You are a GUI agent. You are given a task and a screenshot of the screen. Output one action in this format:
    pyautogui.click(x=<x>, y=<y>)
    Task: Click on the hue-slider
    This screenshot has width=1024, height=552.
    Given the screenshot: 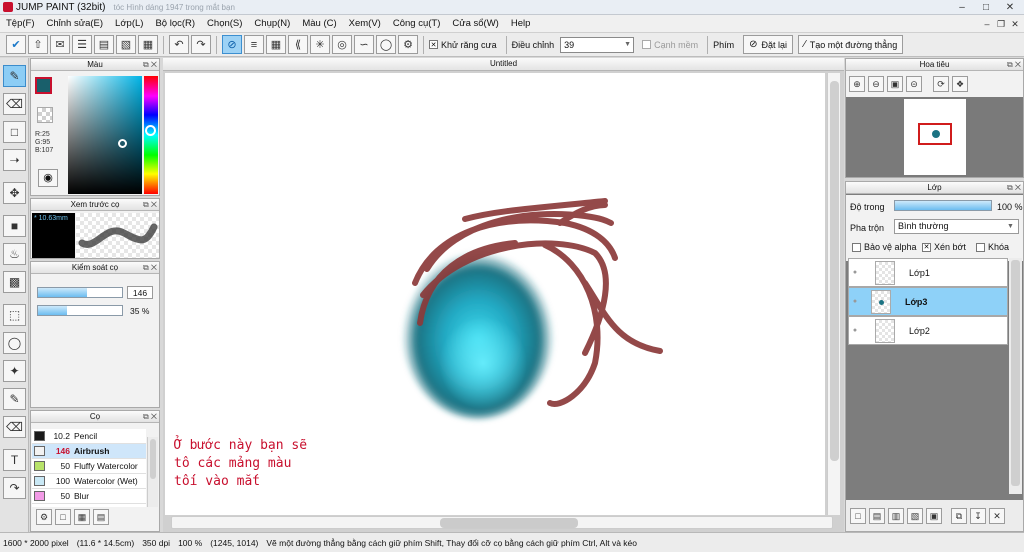 What is the action you would take?
    pyautogui.click(x=151, y=135)
    